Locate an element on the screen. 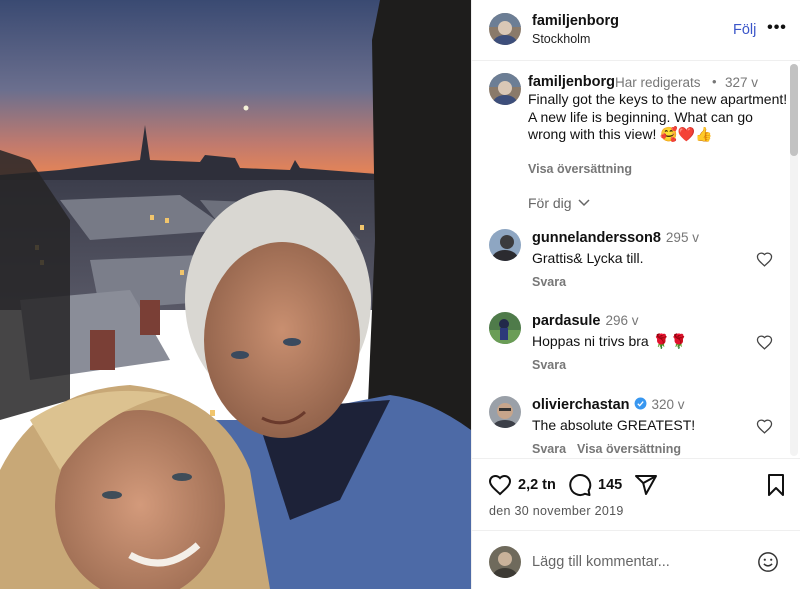 The image size is (800, 589). commenter-username: gunnelandersson8 295 v is located at coordinates (615, 238).